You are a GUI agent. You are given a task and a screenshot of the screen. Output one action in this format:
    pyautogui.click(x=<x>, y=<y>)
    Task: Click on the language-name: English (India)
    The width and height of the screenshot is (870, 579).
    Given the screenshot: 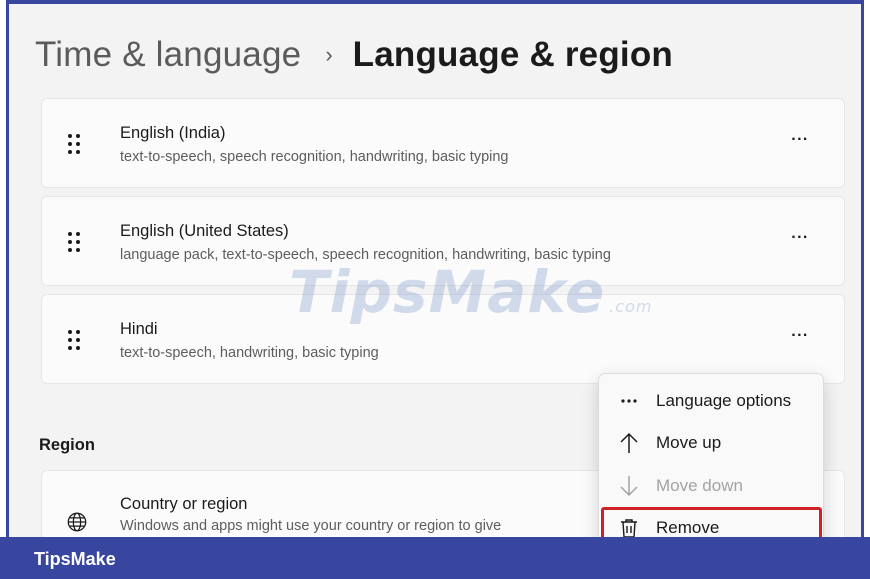 What is the action you would take?
    pyautogui.click(x=173, y=133)
    